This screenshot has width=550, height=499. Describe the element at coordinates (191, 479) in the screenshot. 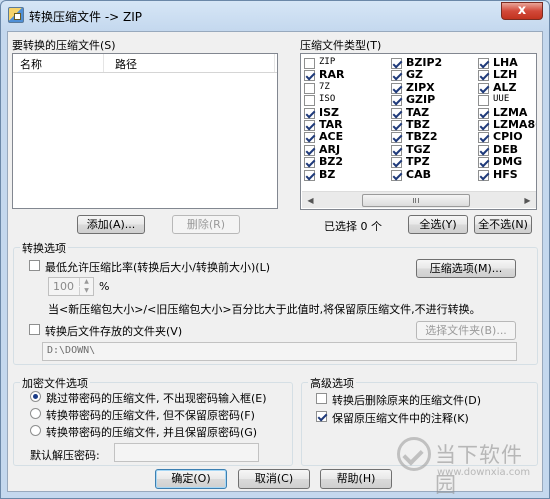

I see `ok-button: 确定(O)` at that location.